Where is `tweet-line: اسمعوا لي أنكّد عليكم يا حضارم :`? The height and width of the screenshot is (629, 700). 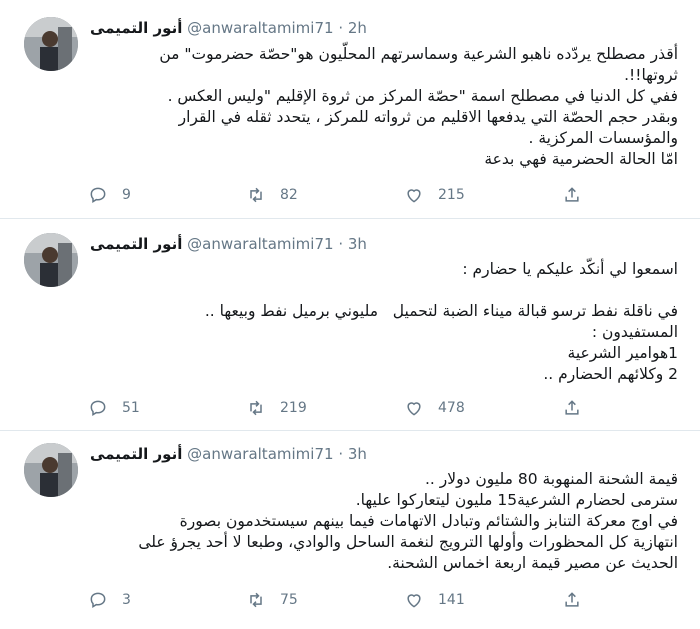
tweet-line: اسمعوا لي أنكّد عليكم يا حضارم : is located at coordinates (570, 269).